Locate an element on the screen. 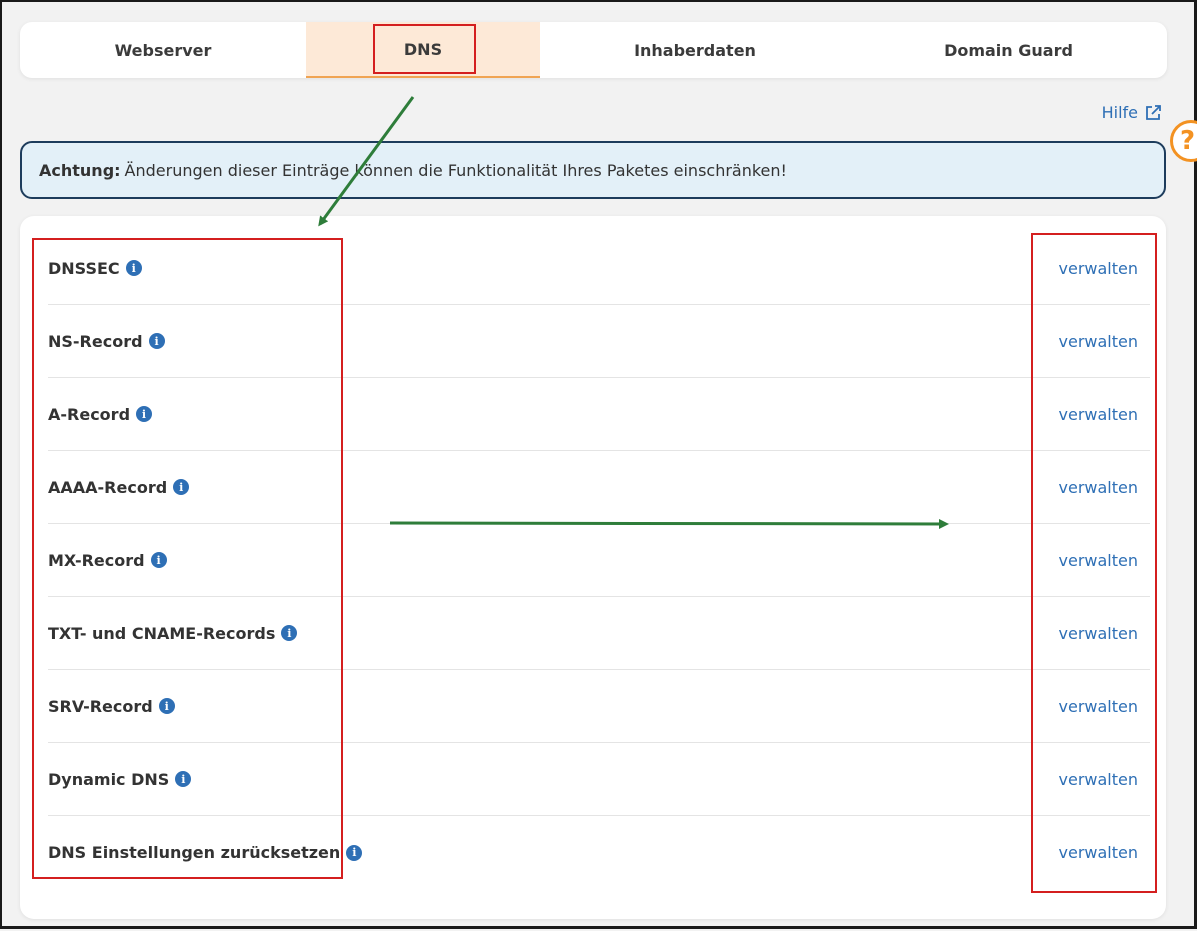 The image size is (1197, 931). record-name: NS-Record is located at coordinates (95, 341).